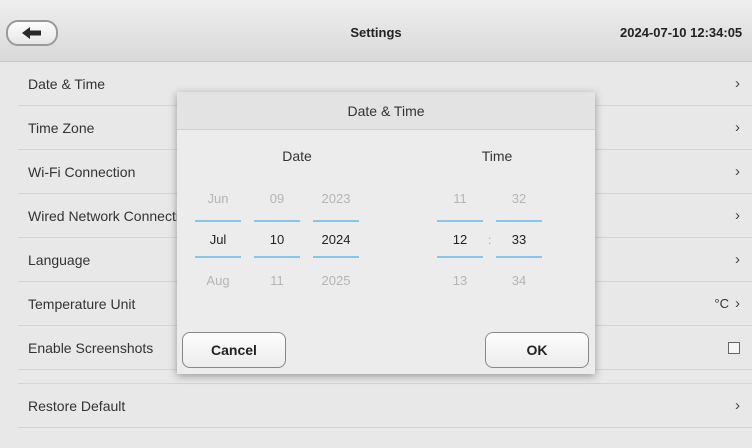 This screenshot has width=752, height=448. Describe the element at coordinates (721, 303) in the screenshot. I see `temperature-unit-value: °C` at that location.